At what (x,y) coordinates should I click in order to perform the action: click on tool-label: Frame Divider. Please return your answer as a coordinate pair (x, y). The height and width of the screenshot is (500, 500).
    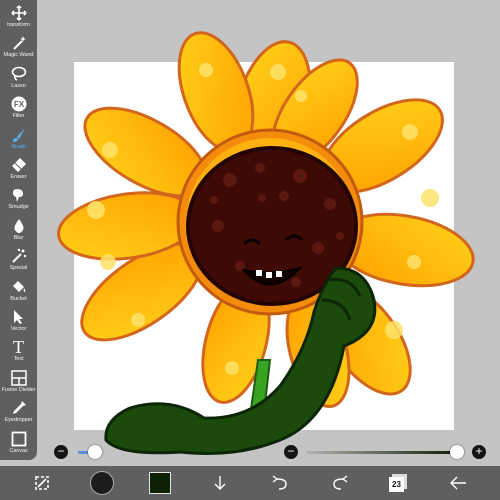
    Looking at the image, I should click on (18, 389).